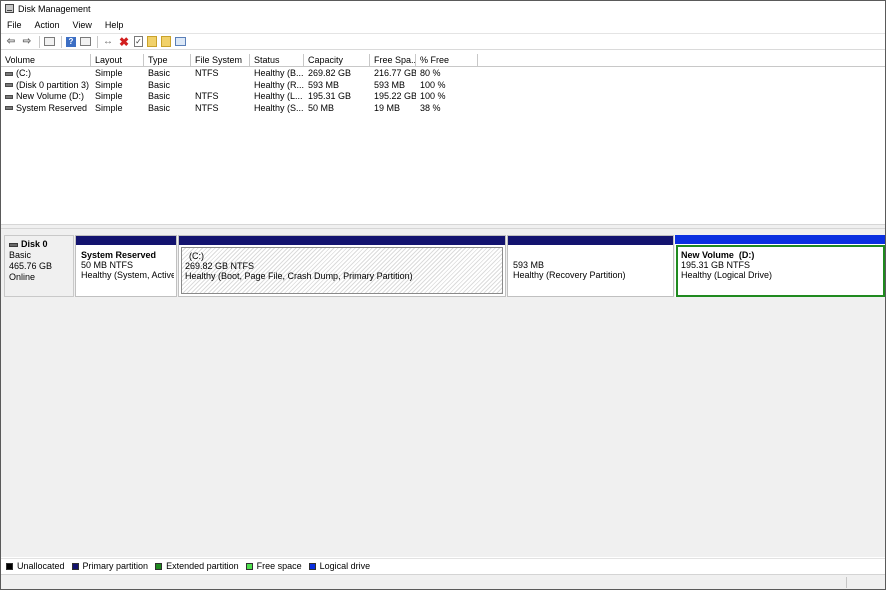 The height and width of the screenshot is (590, 886). What do you see at coordinates (50, 96) in the screenshot?
I see `volume-name: New Volume (D:)` at bounding box center [50, 96].